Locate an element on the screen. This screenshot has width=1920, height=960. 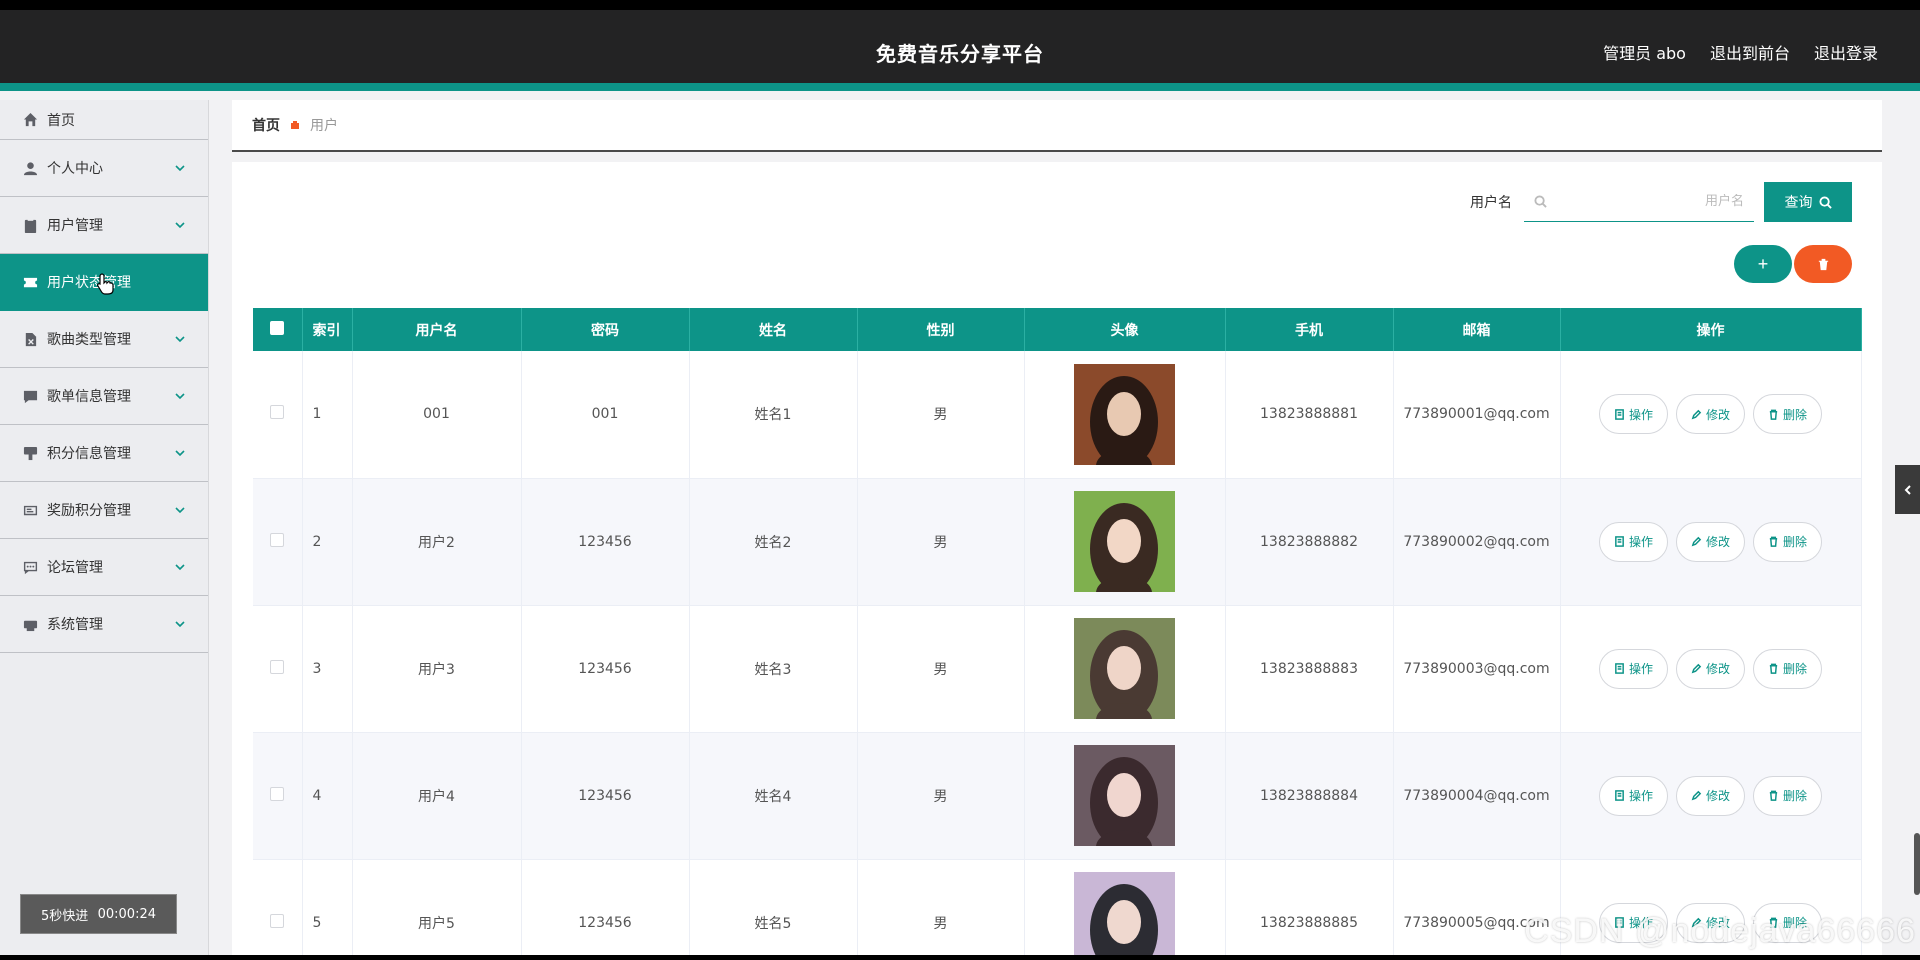
search-form: 用户名 查询 is located at coordinates (1661, 202).